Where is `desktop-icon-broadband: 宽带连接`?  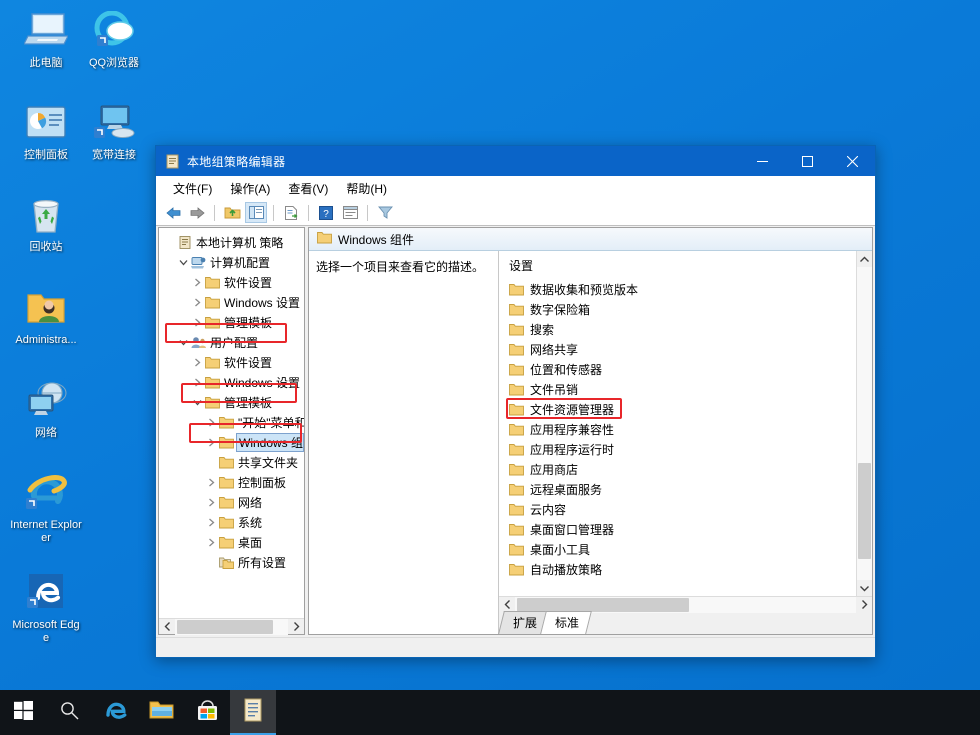
desktop-icon-broadband: 宽带连接 is located at coordinates (114, 131).